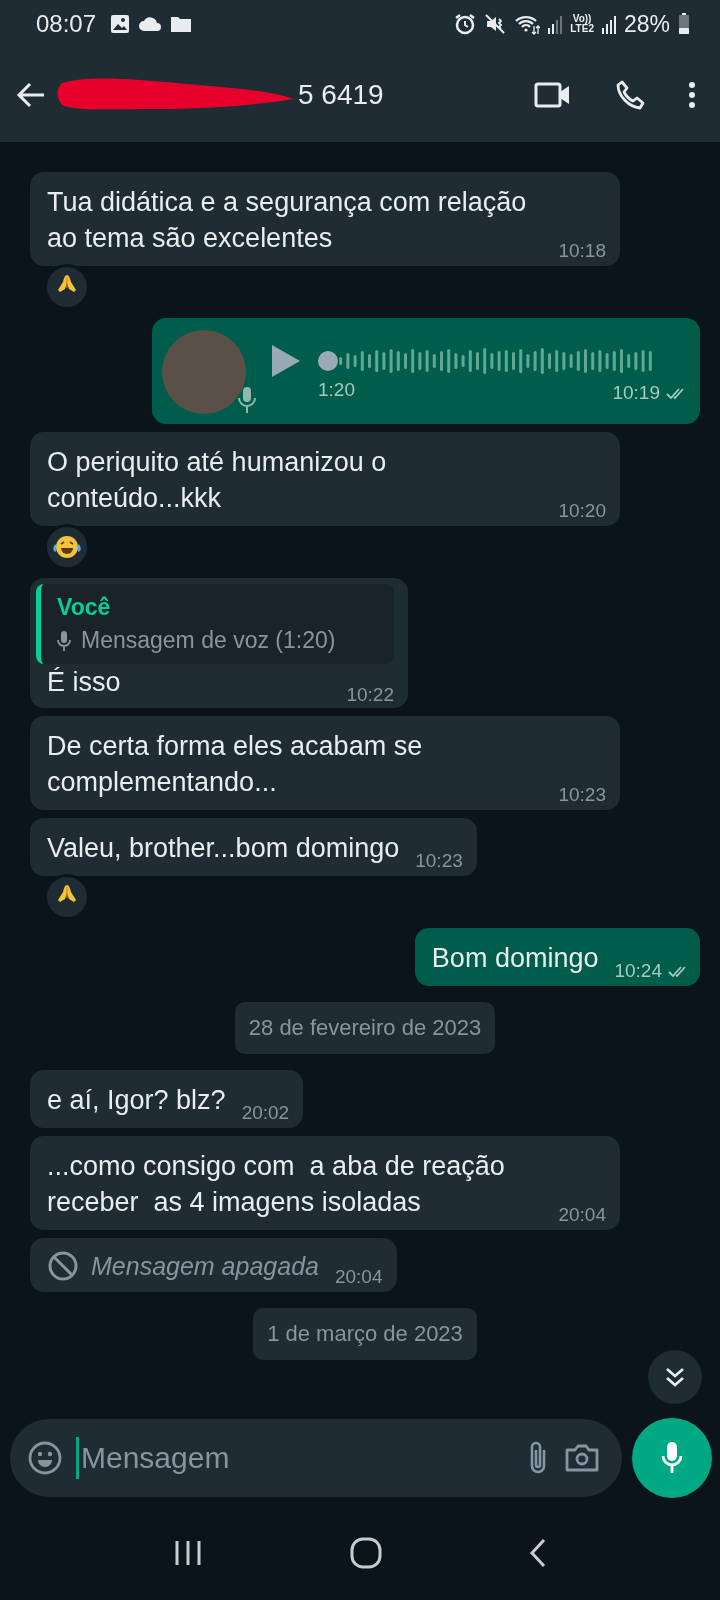 The height and width of the screenshot is (1600, 720). What do you see at coordinates (223, 848) in the screenshot?
I see `message-text: Valeu, brother...bom domingo` at bounding box center [223, 848].